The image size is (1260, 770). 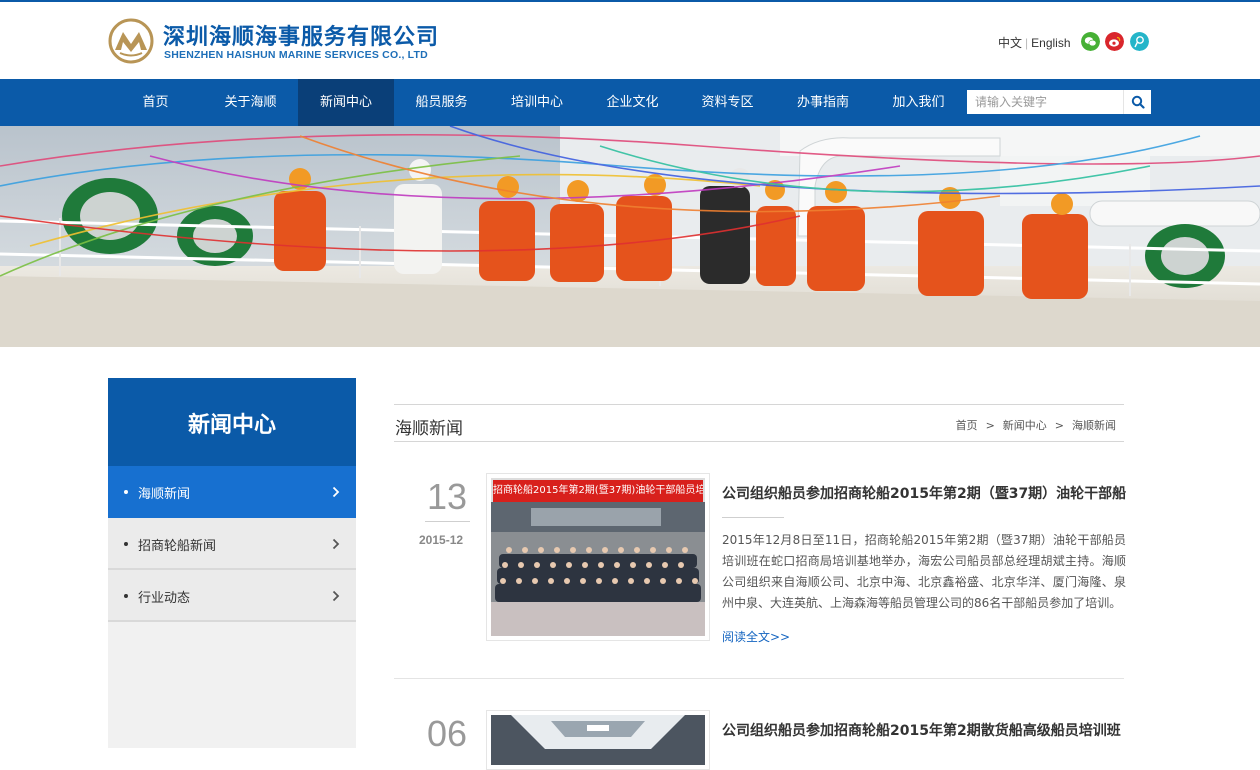 I want to click on lang-en-link: English, so click(x=1050, y=43).